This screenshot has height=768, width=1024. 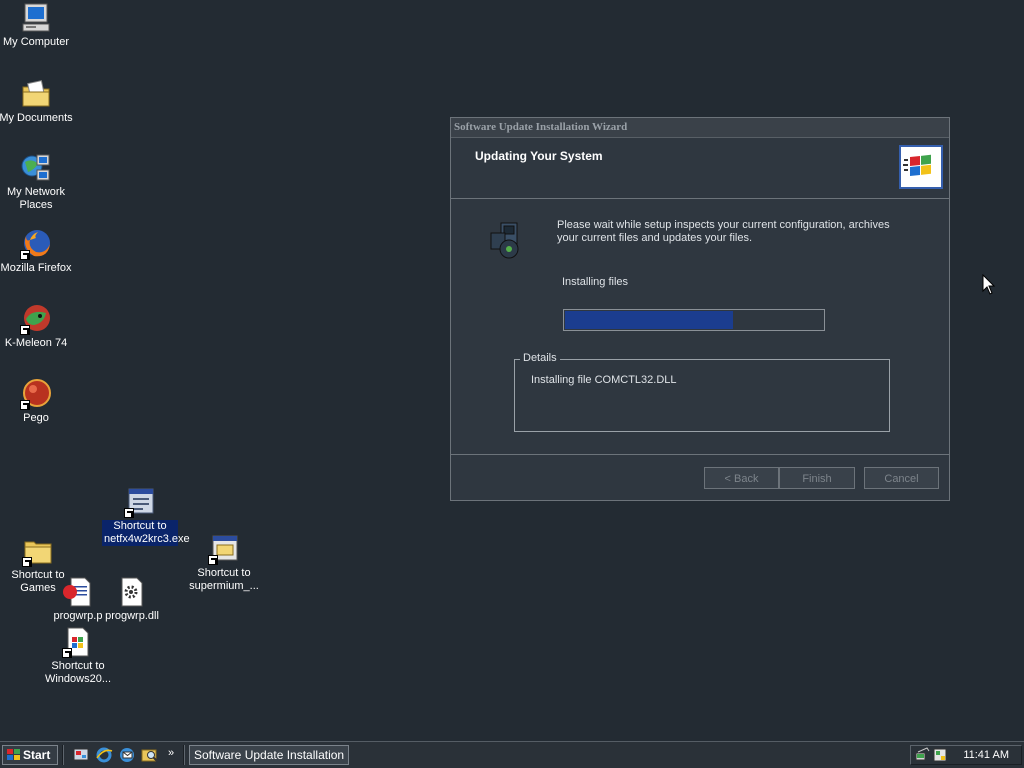 What do you see at coordinates (923, 755) in the screenshot?
I see `network-connection-icon` at bounding box center [923, 755].